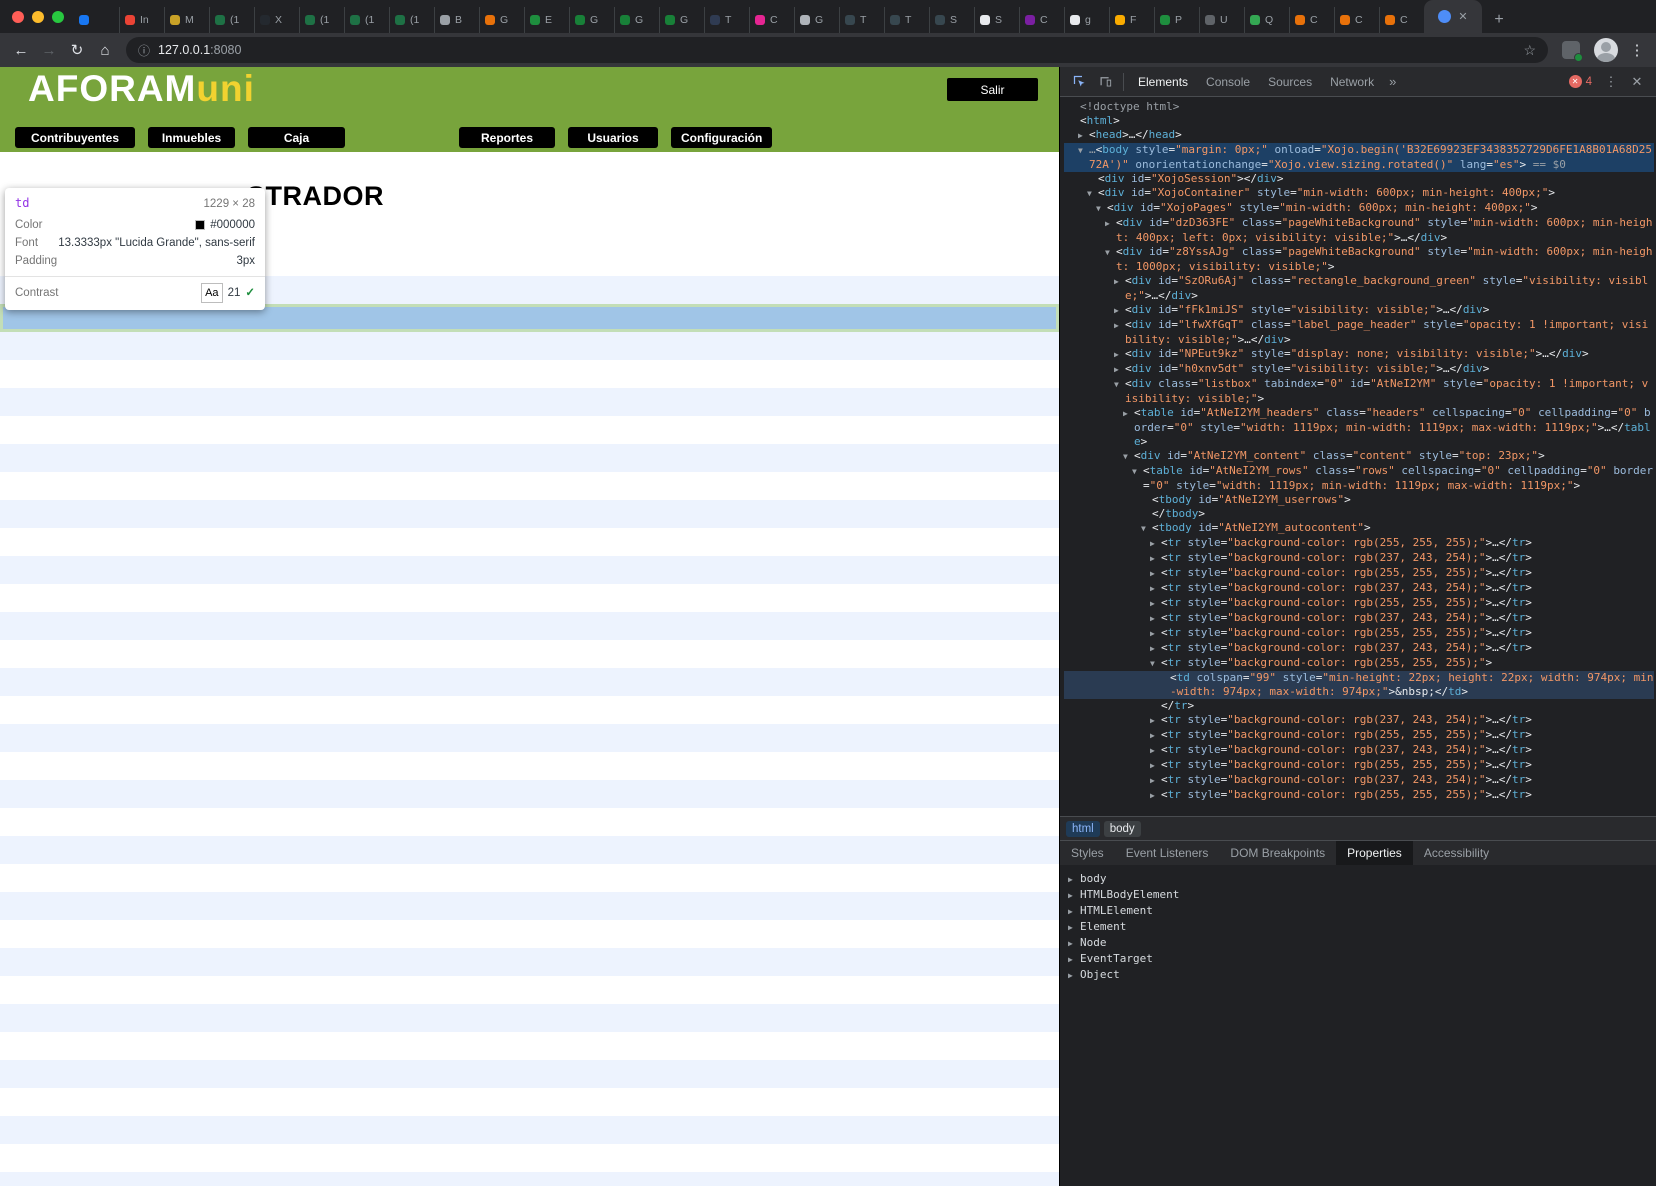  What do you see at coordinates (1359, 107) in the screenshot?
I see `tree-node: <!doctype html>` at bounding box center [1359, 107].